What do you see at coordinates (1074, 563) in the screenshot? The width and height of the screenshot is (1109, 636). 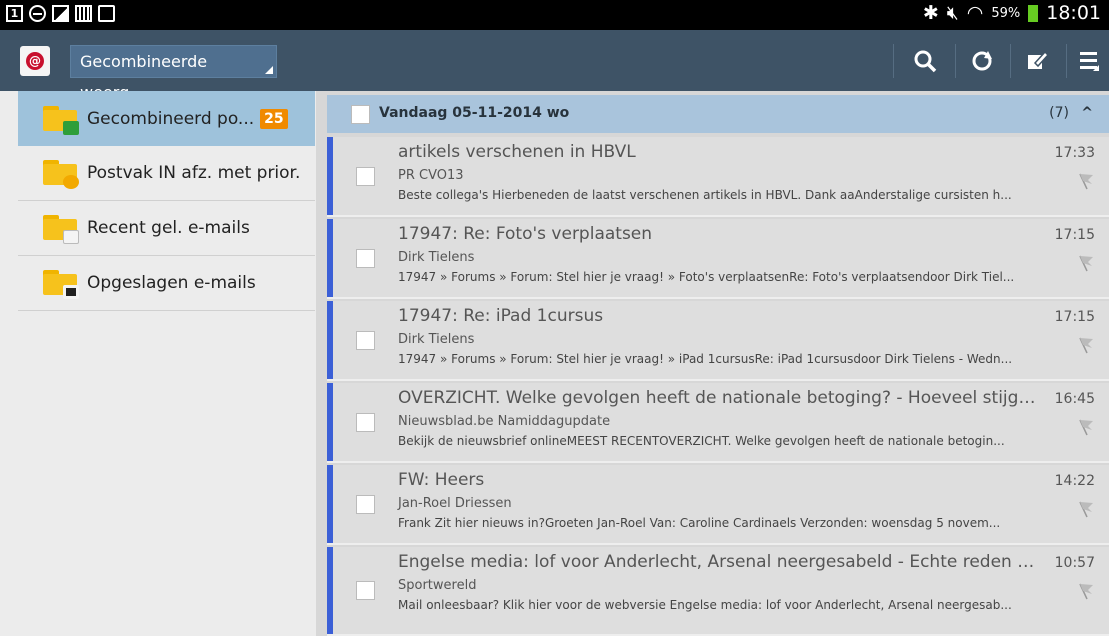 I see `email-time: 10:57` at bounding box center [1074, 563].